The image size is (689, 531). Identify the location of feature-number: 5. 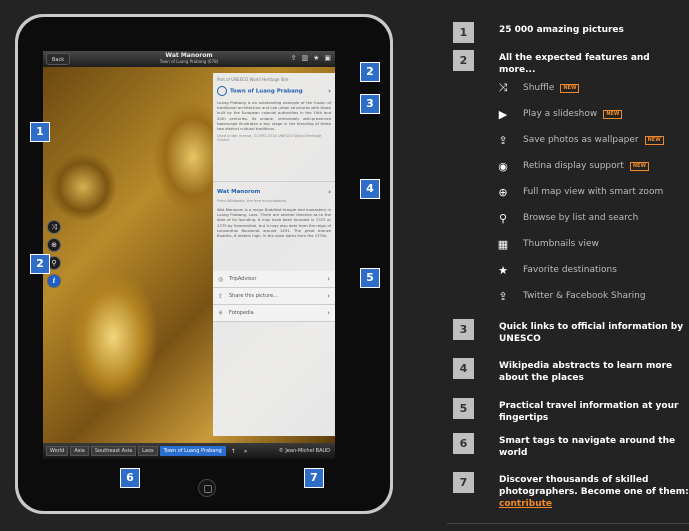
(463, 408).